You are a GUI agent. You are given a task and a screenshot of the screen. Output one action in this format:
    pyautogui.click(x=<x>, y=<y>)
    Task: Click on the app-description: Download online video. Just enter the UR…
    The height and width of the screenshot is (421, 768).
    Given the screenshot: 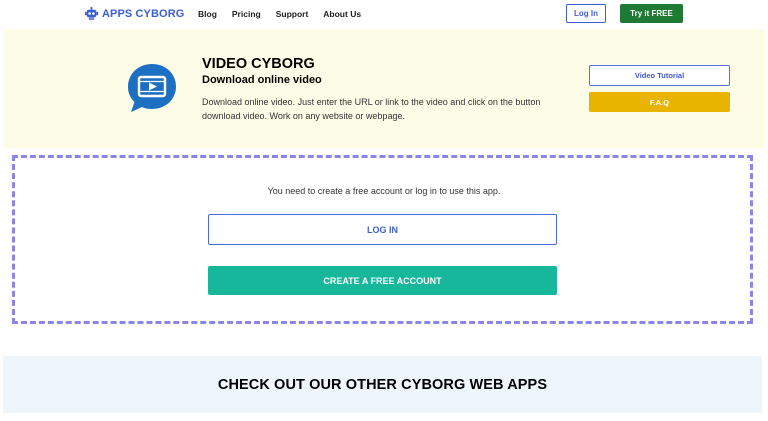 What is the action you would take?
    pyautogui.click(x=371, y=109)
    